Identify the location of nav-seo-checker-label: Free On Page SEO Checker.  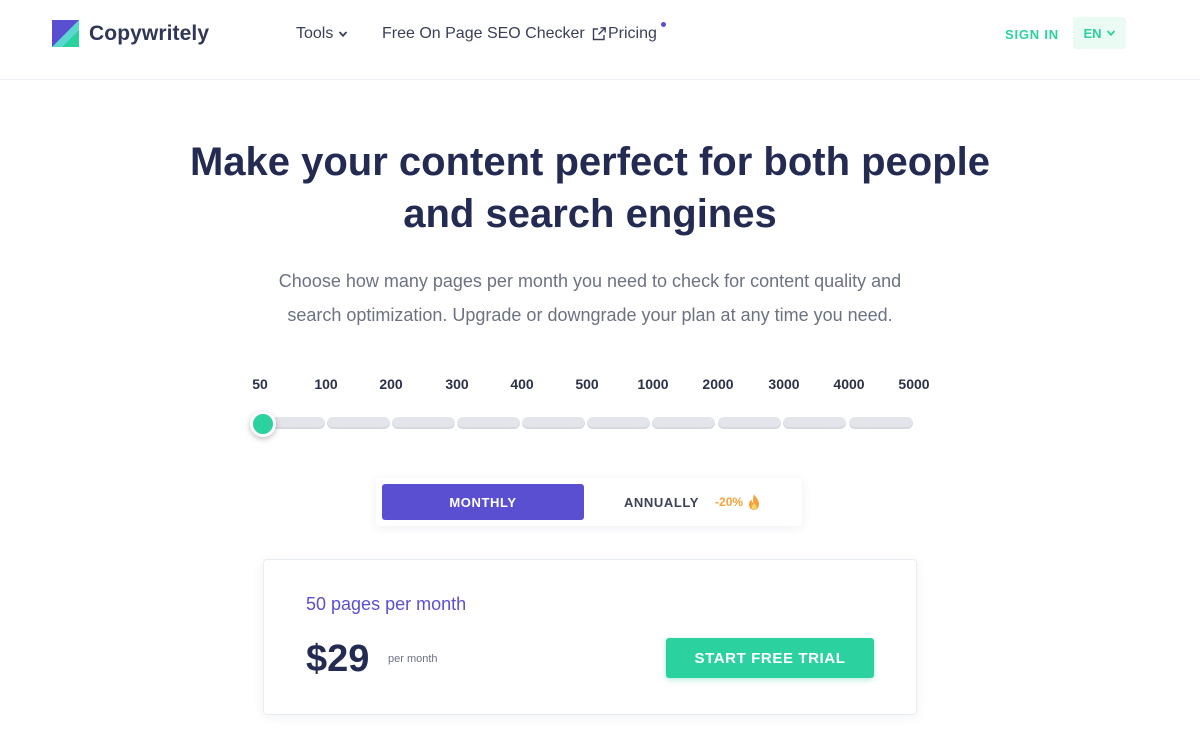
(483, 33).